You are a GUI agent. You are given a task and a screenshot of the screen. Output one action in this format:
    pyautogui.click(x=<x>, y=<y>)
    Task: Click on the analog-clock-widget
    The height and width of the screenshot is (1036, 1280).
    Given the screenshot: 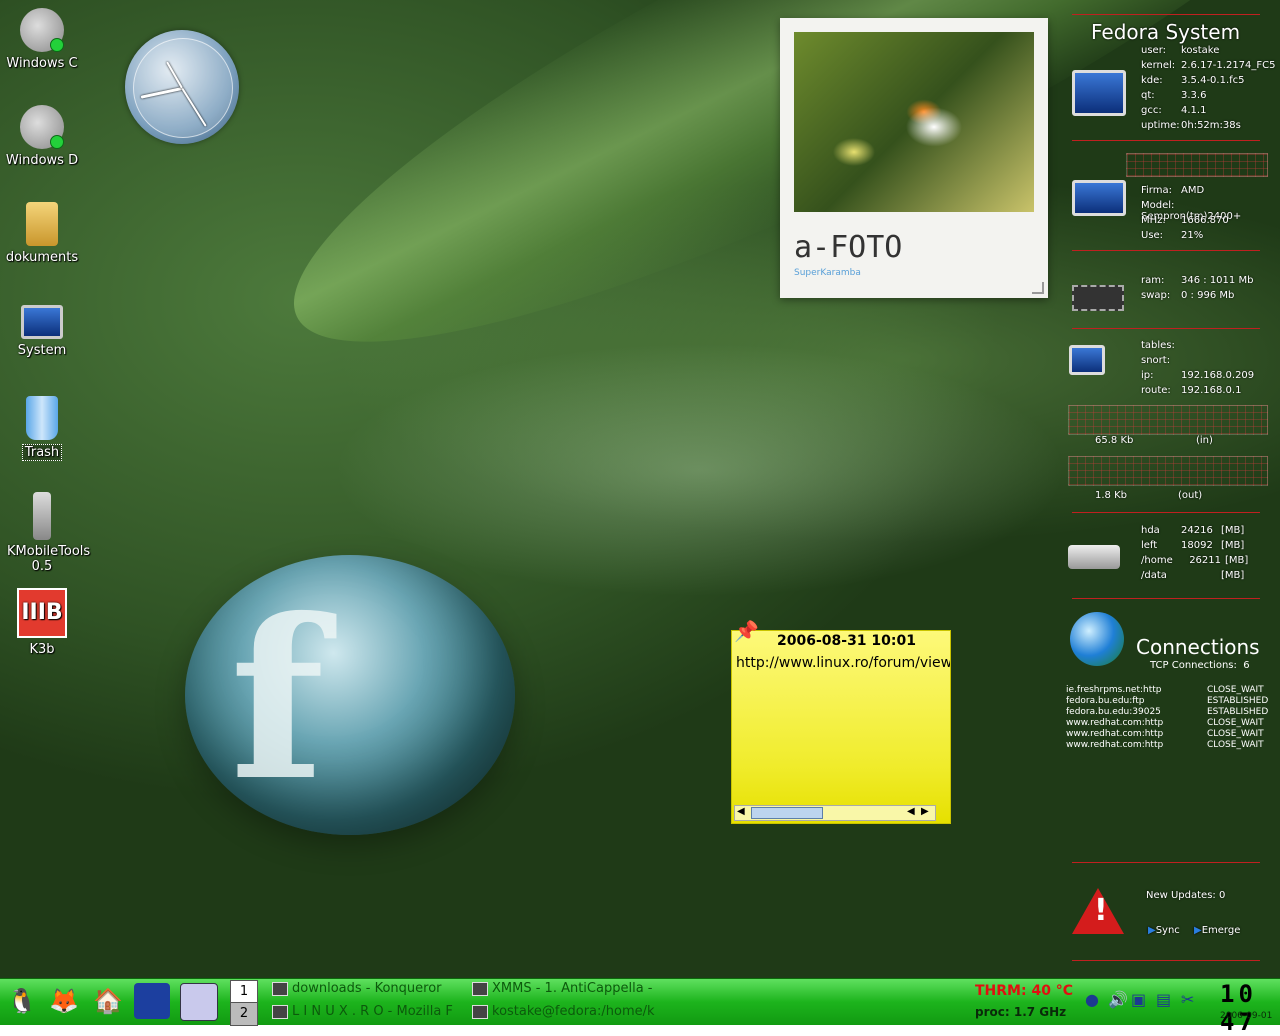 What is the action you would take?
    pyautogui.click(x=182, y=87)
    